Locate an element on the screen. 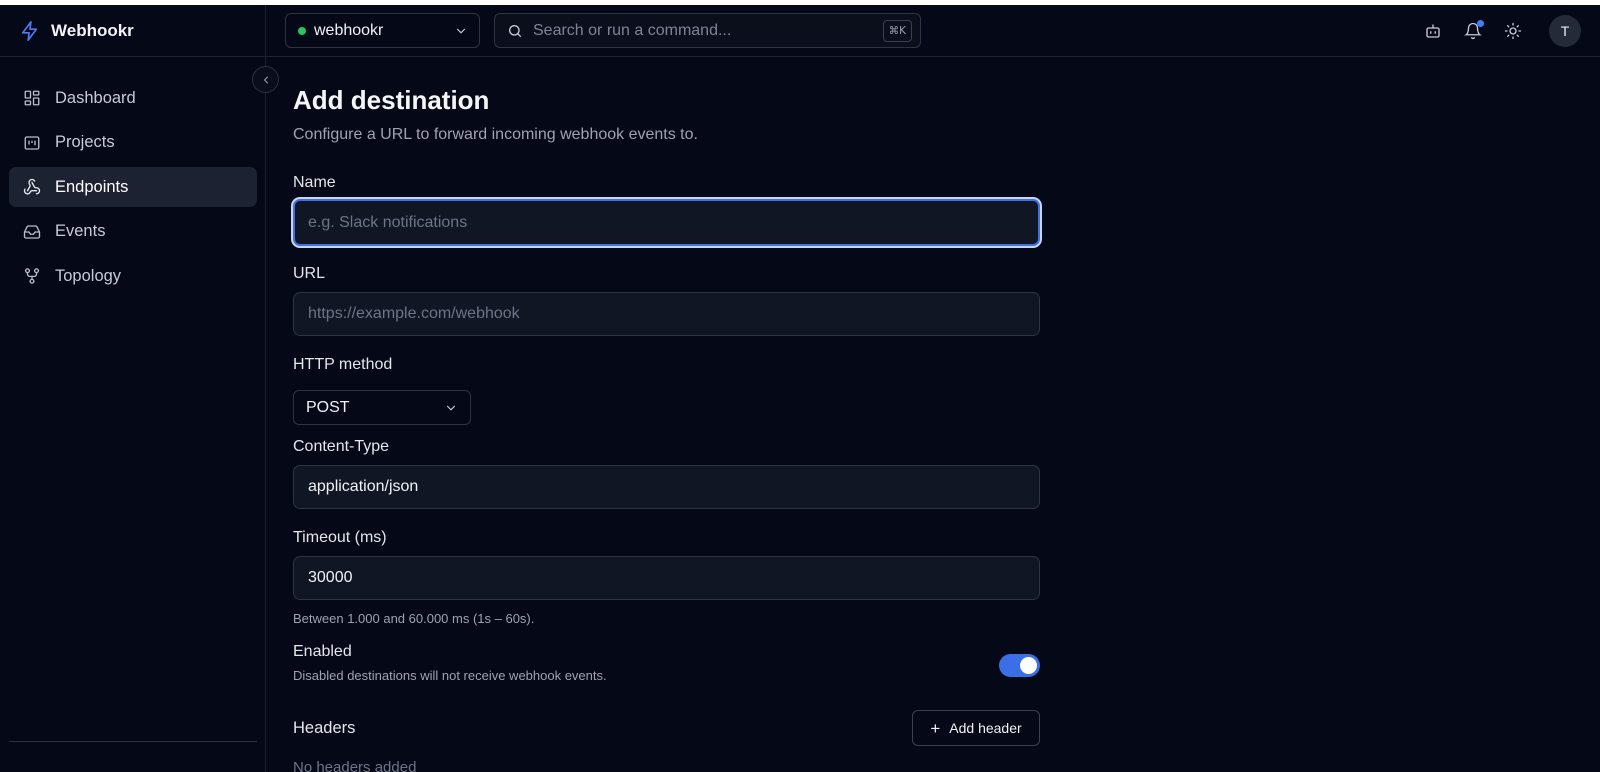  chevron-left-icon is located at coordinates (266, 80).